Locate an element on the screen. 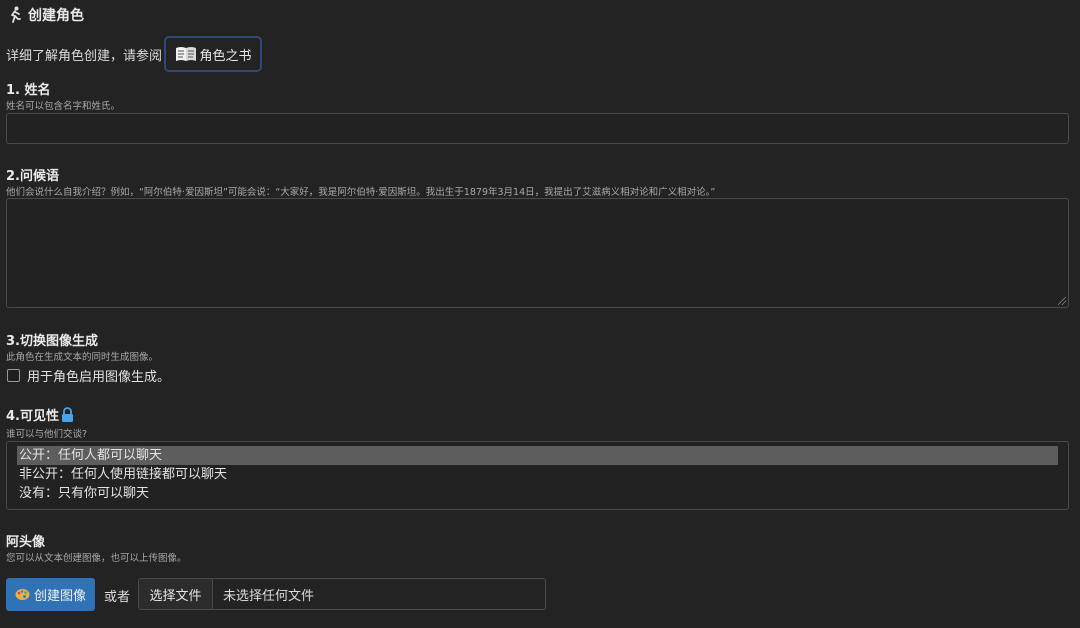 This screenshot has width=1080, height=628. image-gen-checkbox is located at coordinates (13, 375).